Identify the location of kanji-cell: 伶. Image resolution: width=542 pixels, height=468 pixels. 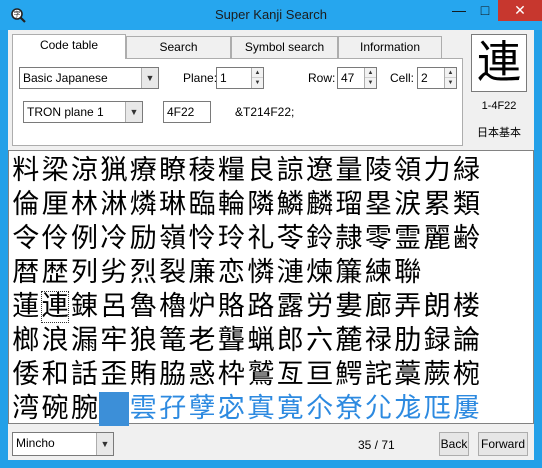
(54, 239).